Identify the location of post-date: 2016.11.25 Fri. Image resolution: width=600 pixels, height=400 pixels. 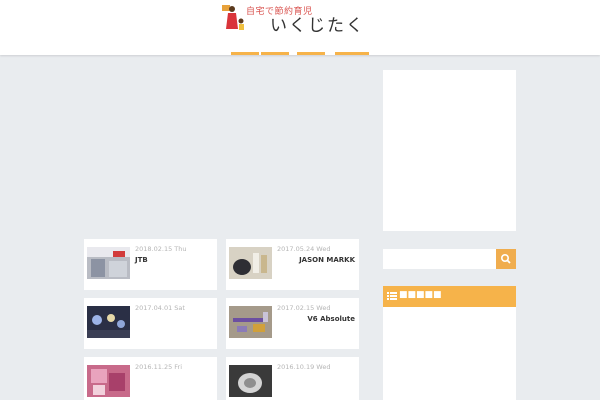
(159, 367).